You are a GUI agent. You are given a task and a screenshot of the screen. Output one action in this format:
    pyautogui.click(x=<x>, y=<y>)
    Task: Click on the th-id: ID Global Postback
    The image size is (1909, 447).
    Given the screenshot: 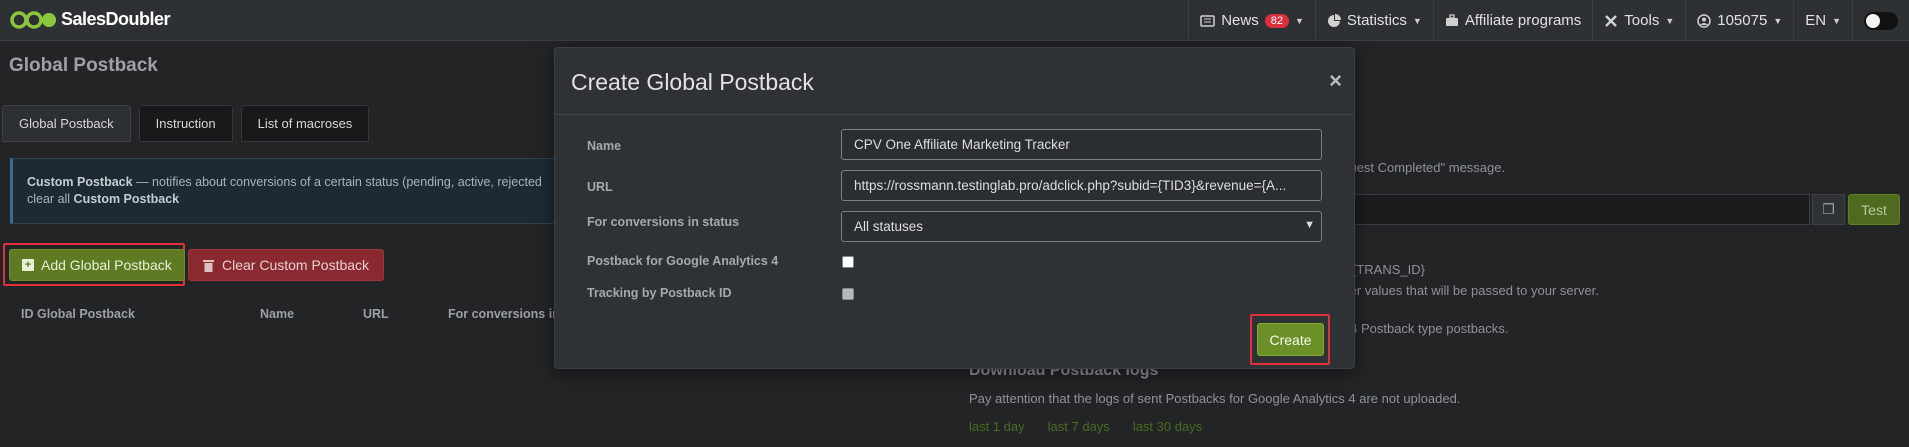 What is the action you would take?
    pyautogui.click(x=78, y=314)
    